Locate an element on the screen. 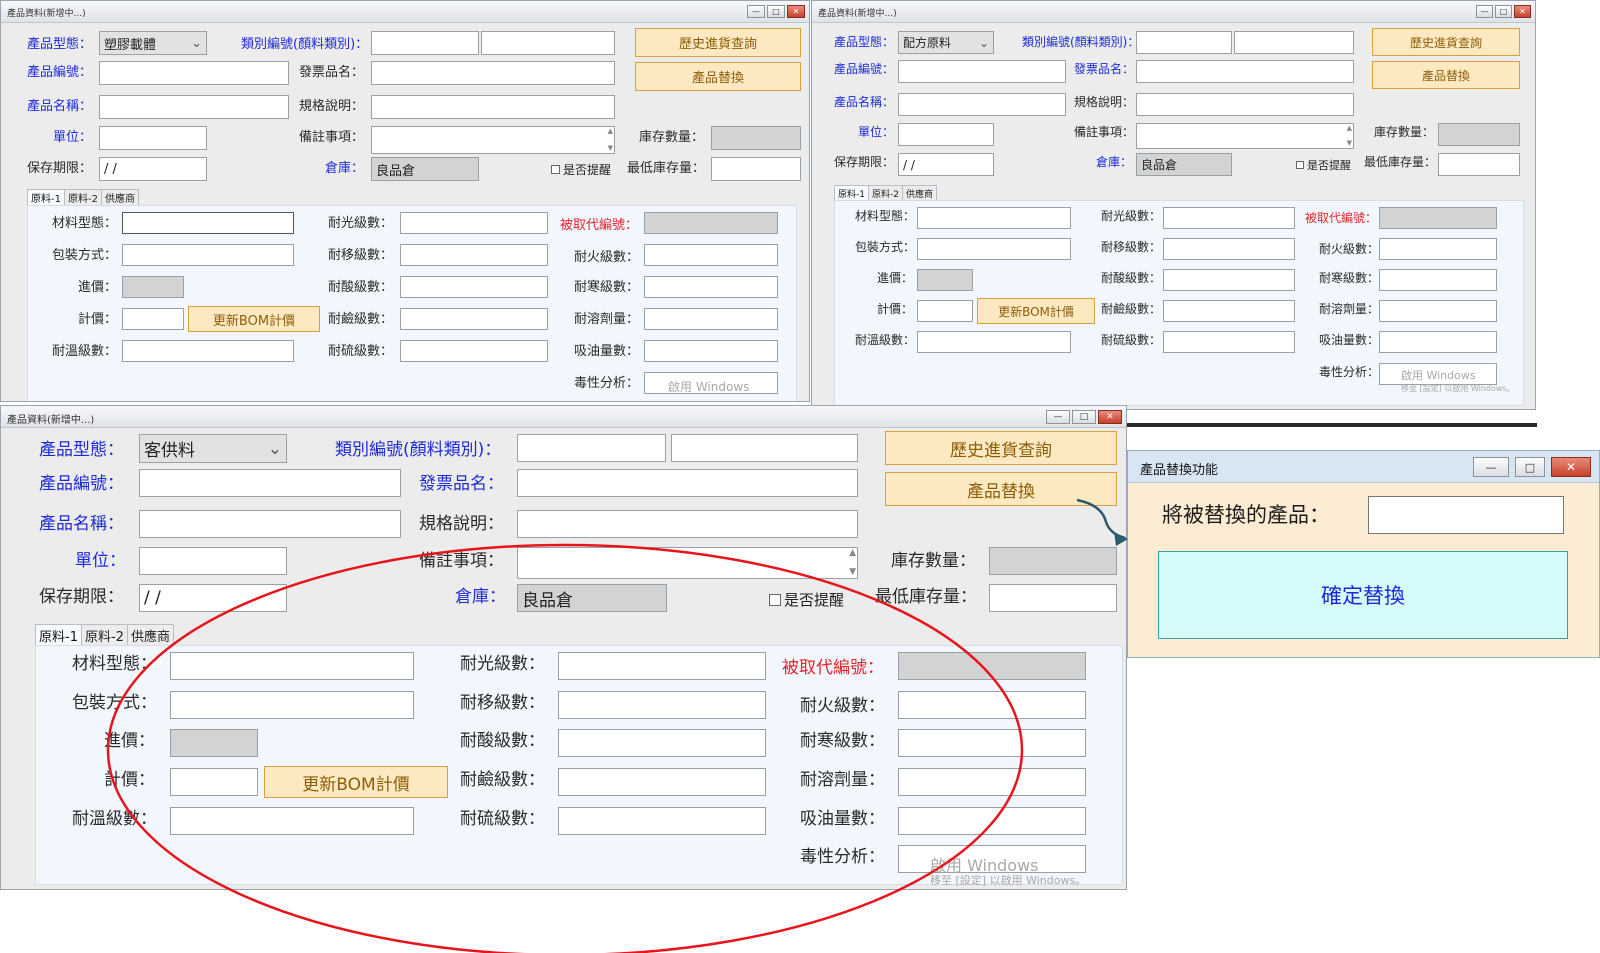 This screenshot has height=953, width=1600. product-type-select: 配方原料 ⌄ is located at coordinates (946, 42).